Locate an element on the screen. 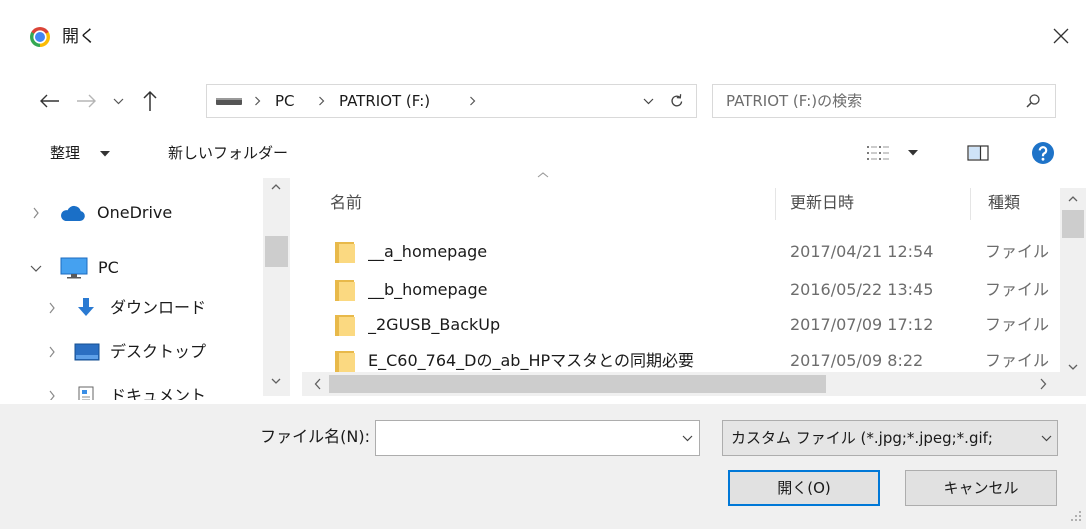 This screenshot has height=529, width=1086. cancel-button: キャンセル is located at coordinates (981, 488).